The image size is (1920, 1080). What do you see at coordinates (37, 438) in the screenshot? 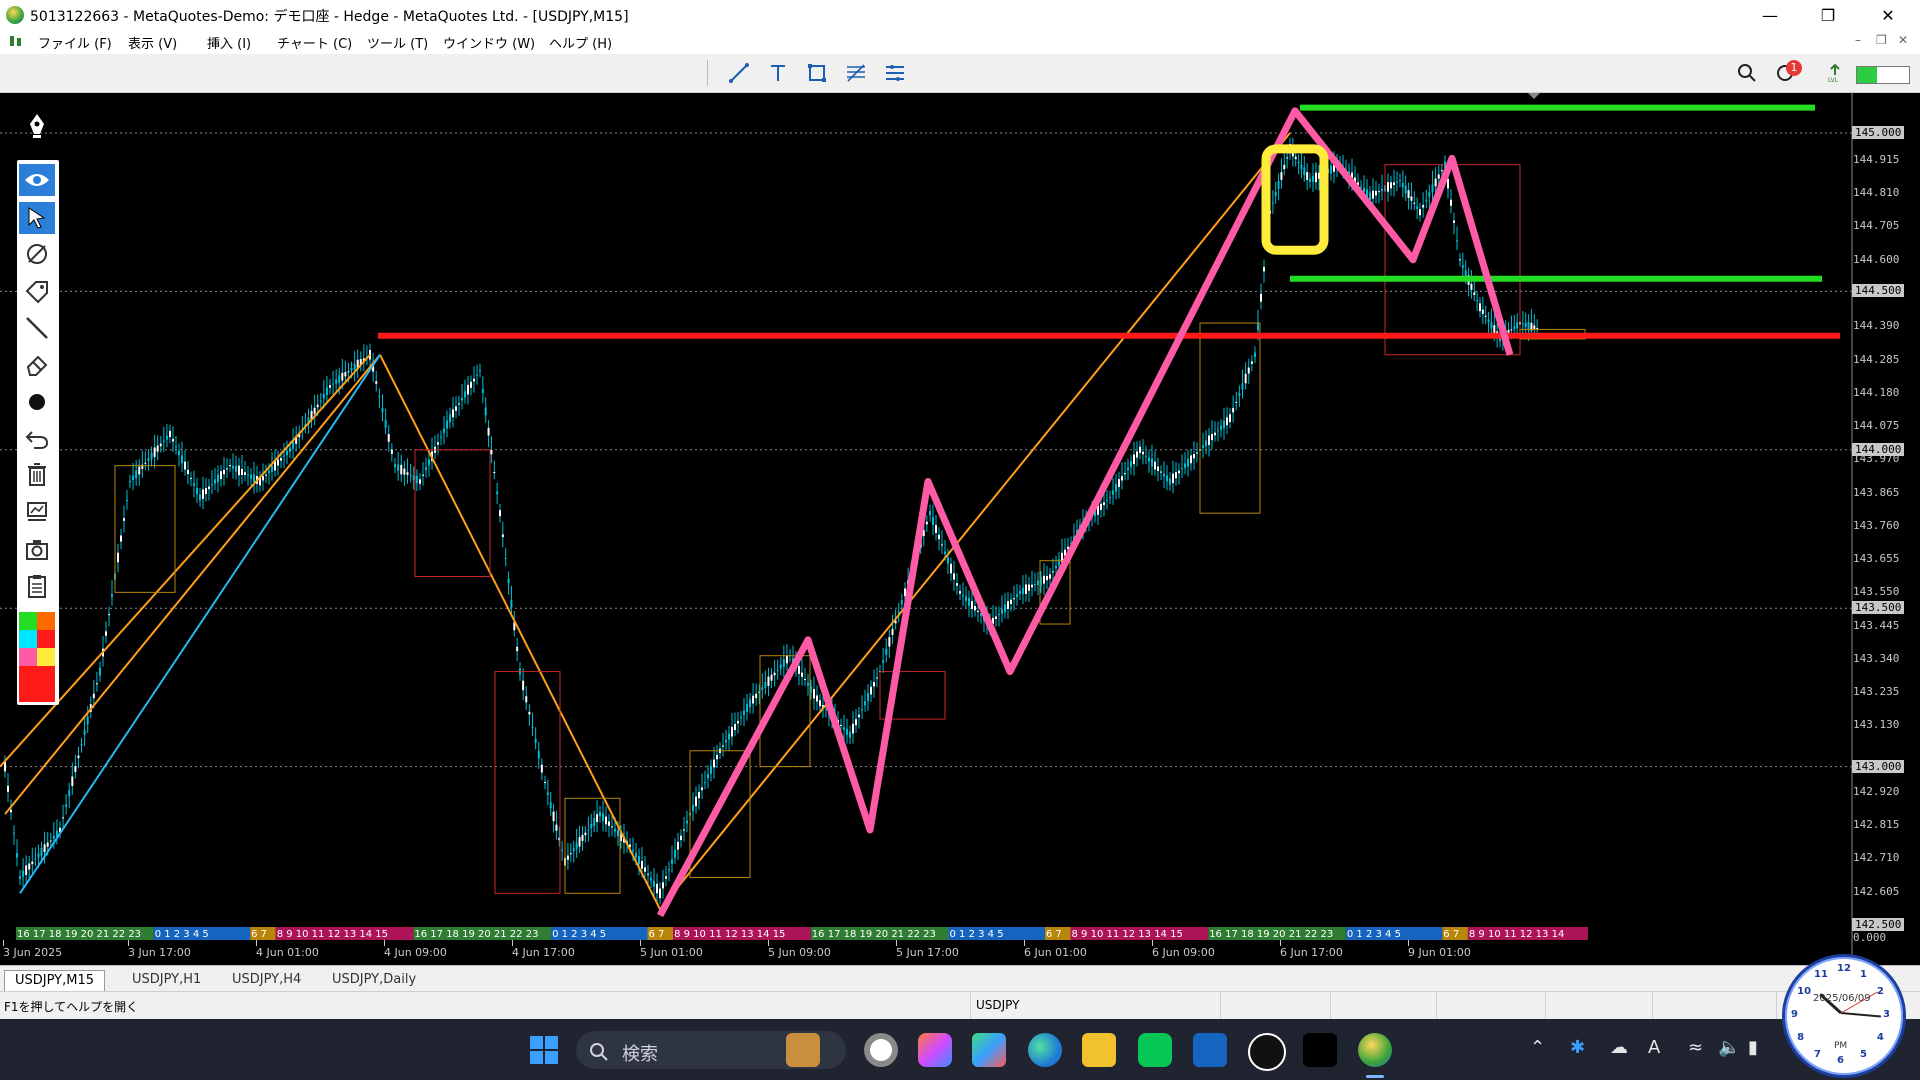
I see `undo-icon` at bounding box center [37, 438].